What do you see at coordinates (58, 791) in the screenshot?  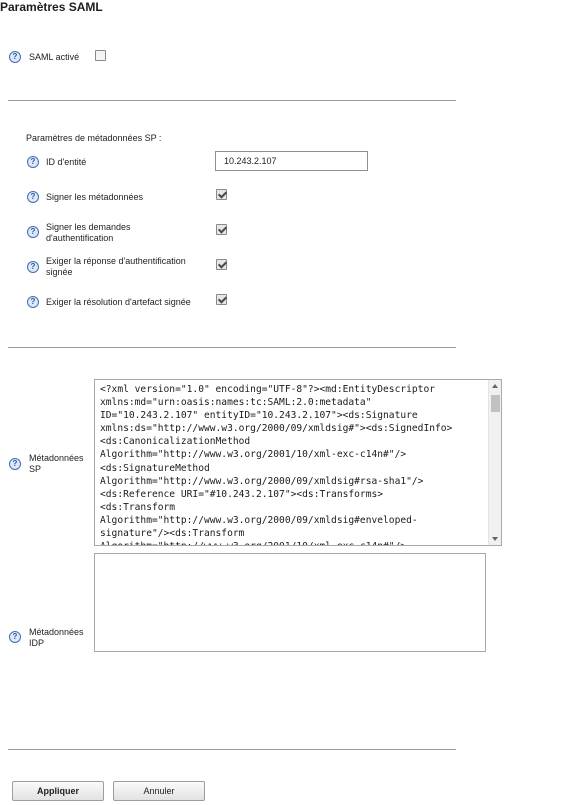 I see `apply-button: Appliquer` at bounding box center [58, 791].